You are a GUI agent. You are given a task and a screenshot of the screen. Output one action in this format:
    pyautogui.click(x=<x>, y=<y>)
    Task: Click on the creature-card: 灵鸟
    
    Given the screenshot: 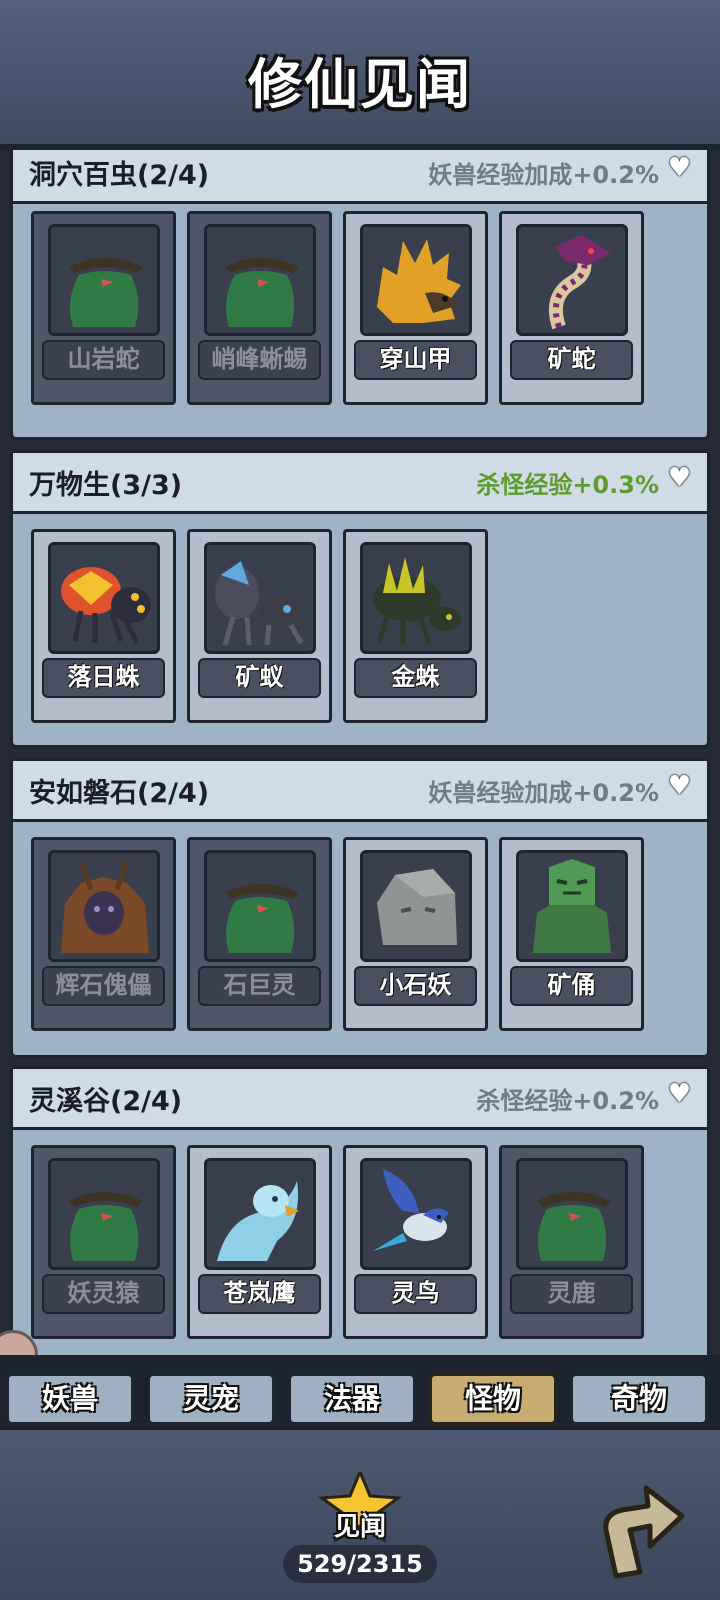 What is the action you would take?
    pyautogui.click(x=415, y=1242)
    